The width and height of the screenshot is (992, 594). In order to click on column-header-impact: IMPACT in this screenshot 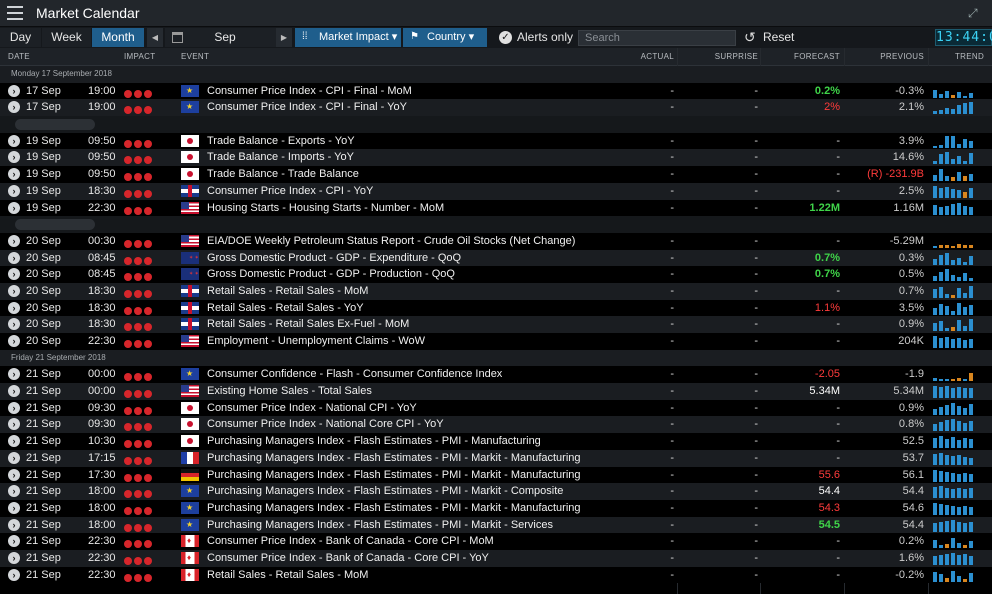, I will do `click(139, 57)`.